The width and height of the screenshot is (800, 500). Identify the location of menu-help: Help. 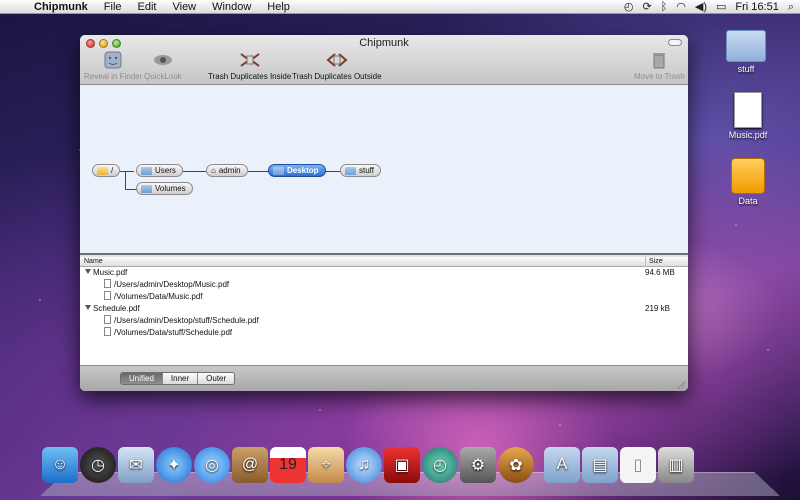
(278, 7).